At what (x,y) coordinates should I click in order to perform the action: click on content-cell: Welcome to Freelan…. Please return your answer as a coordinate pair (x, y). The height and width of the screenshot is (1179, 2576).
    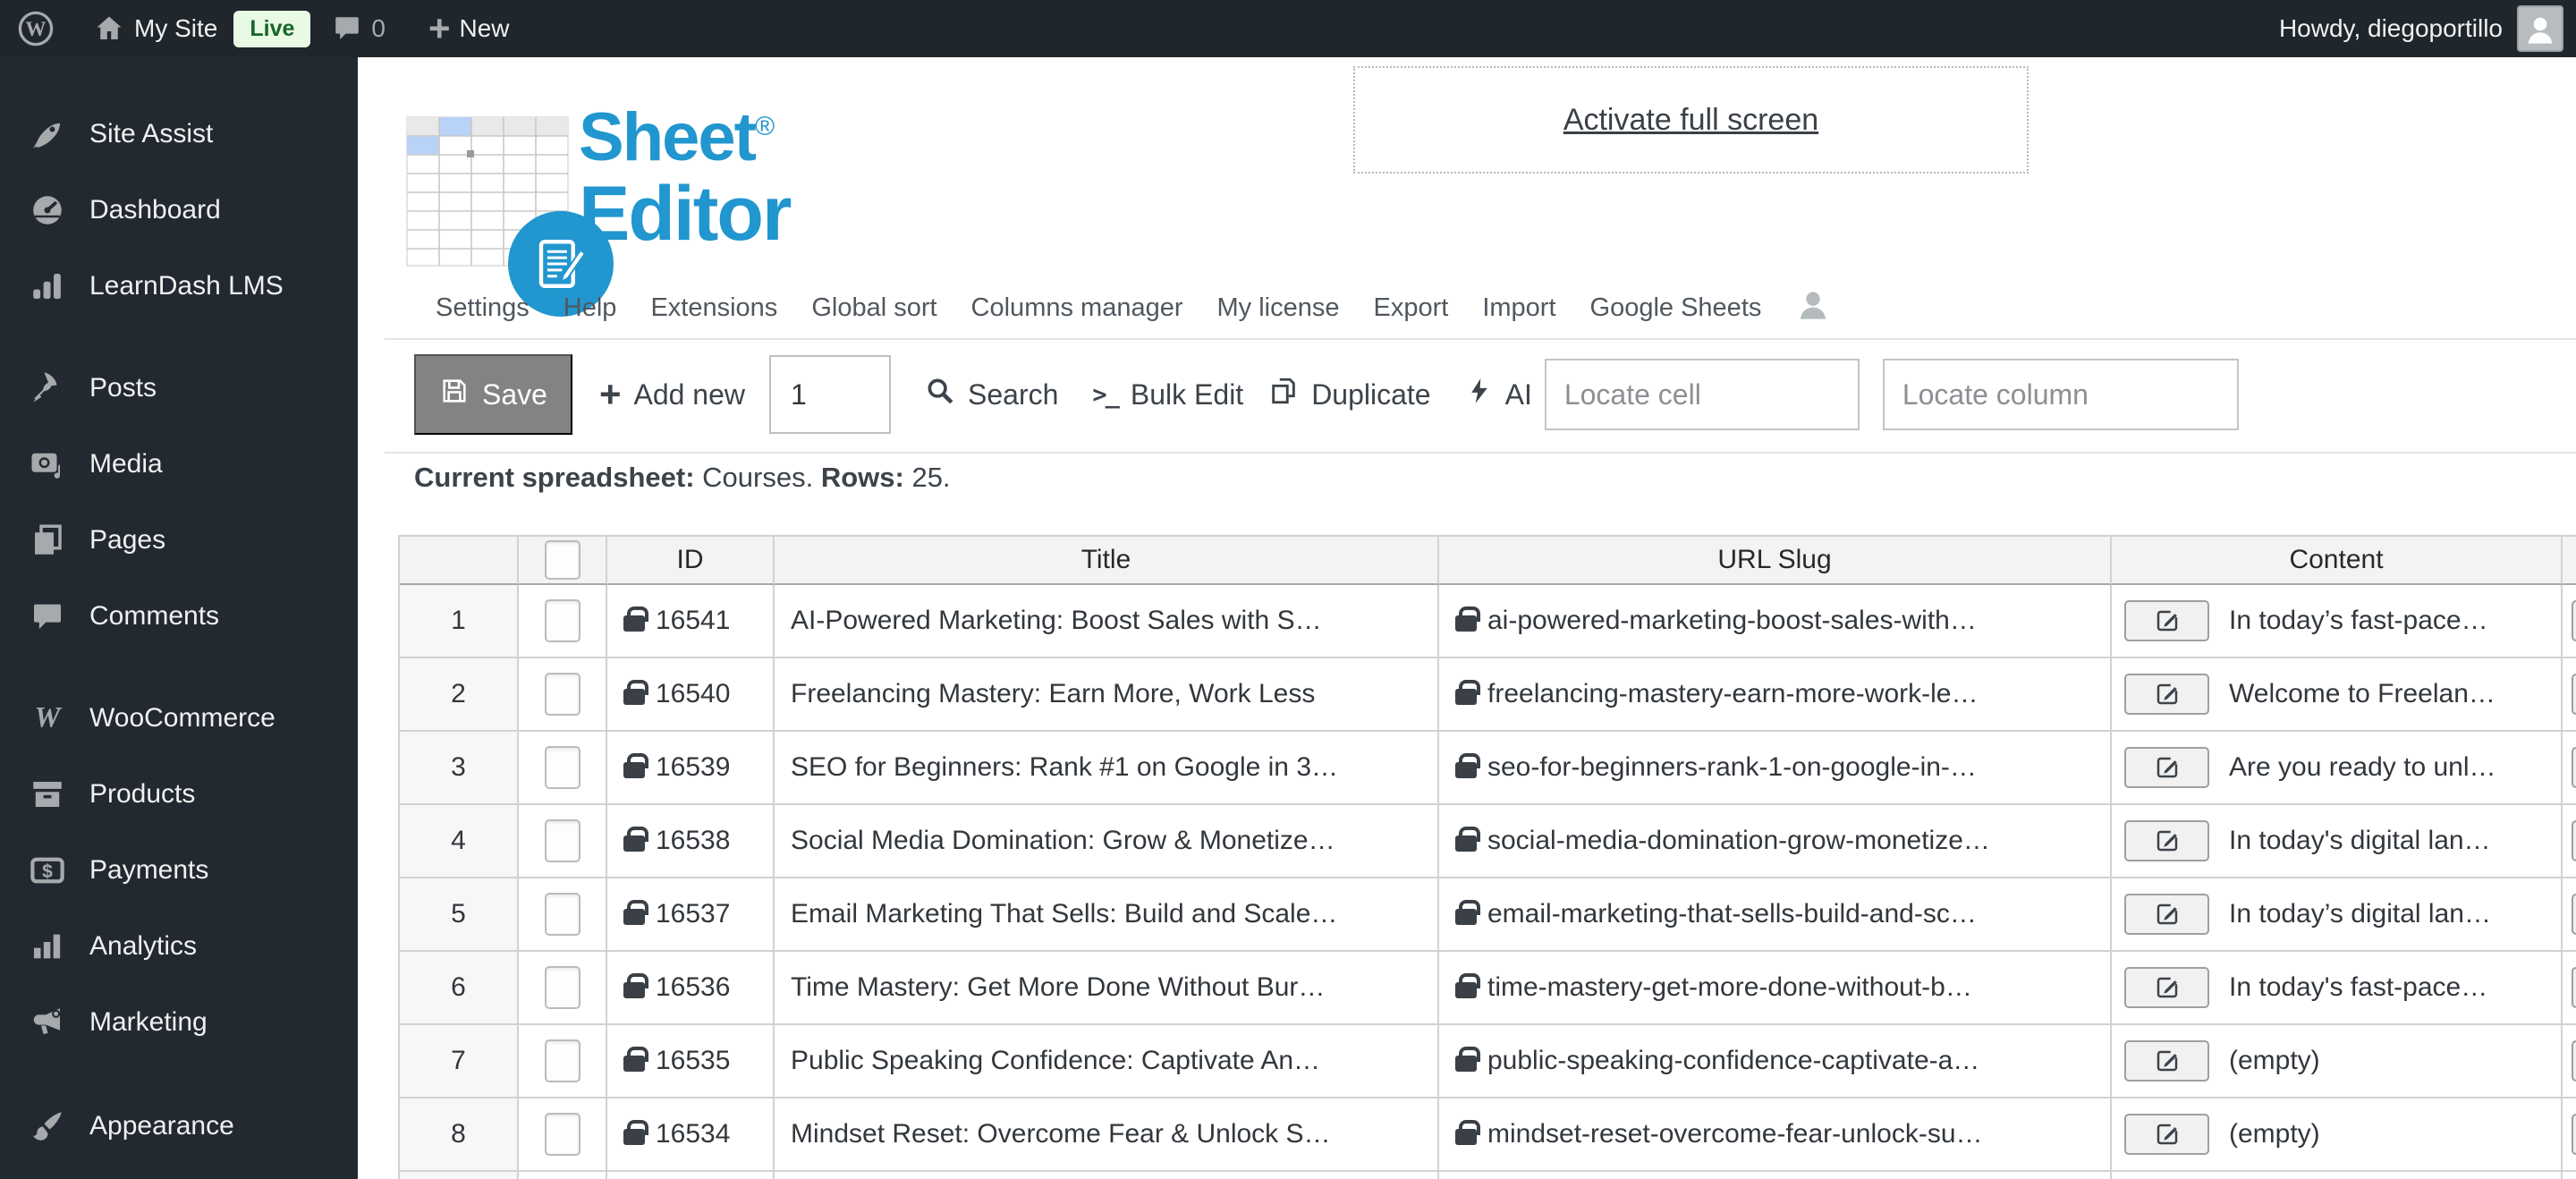
    Looking at the image, I should click on (2337, 695).